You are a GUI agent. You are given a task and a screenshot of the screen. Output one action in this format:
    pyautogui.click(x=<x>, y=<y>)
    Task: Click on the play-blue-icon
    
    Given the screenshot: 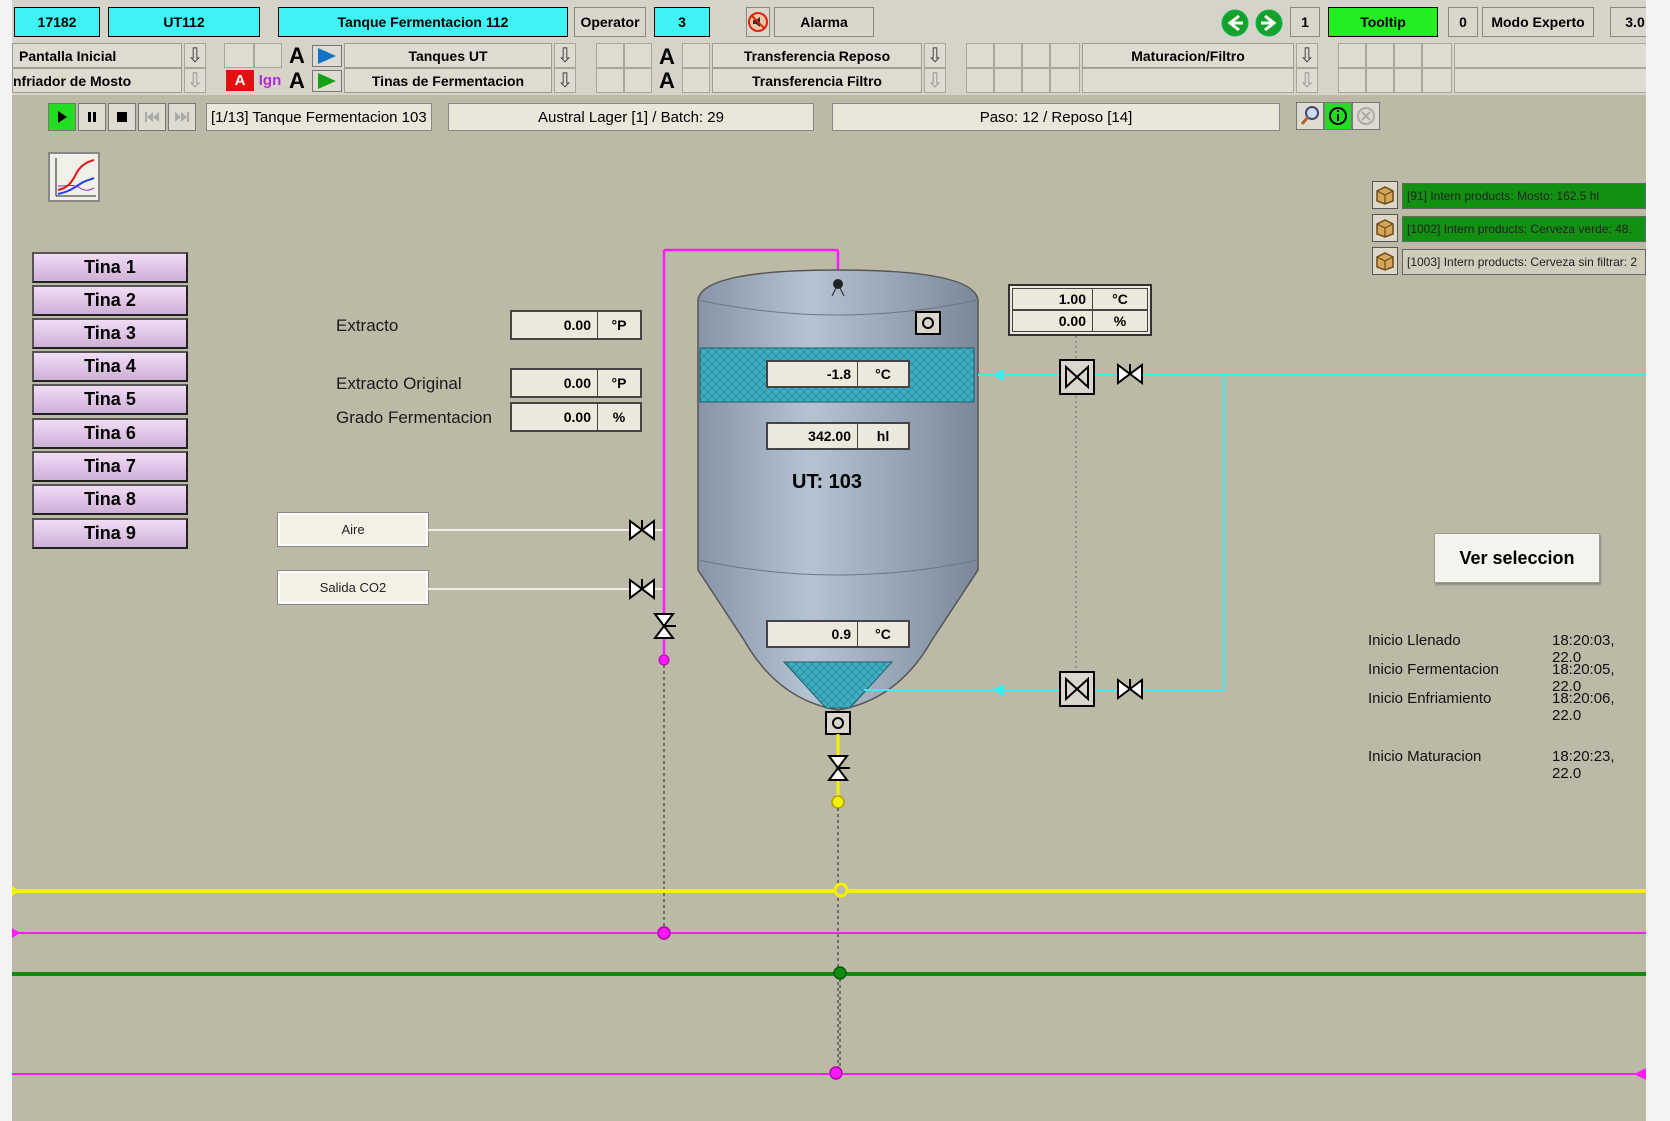 What is the action you would take?
    pyautogui.click(x=327, y=56)
    